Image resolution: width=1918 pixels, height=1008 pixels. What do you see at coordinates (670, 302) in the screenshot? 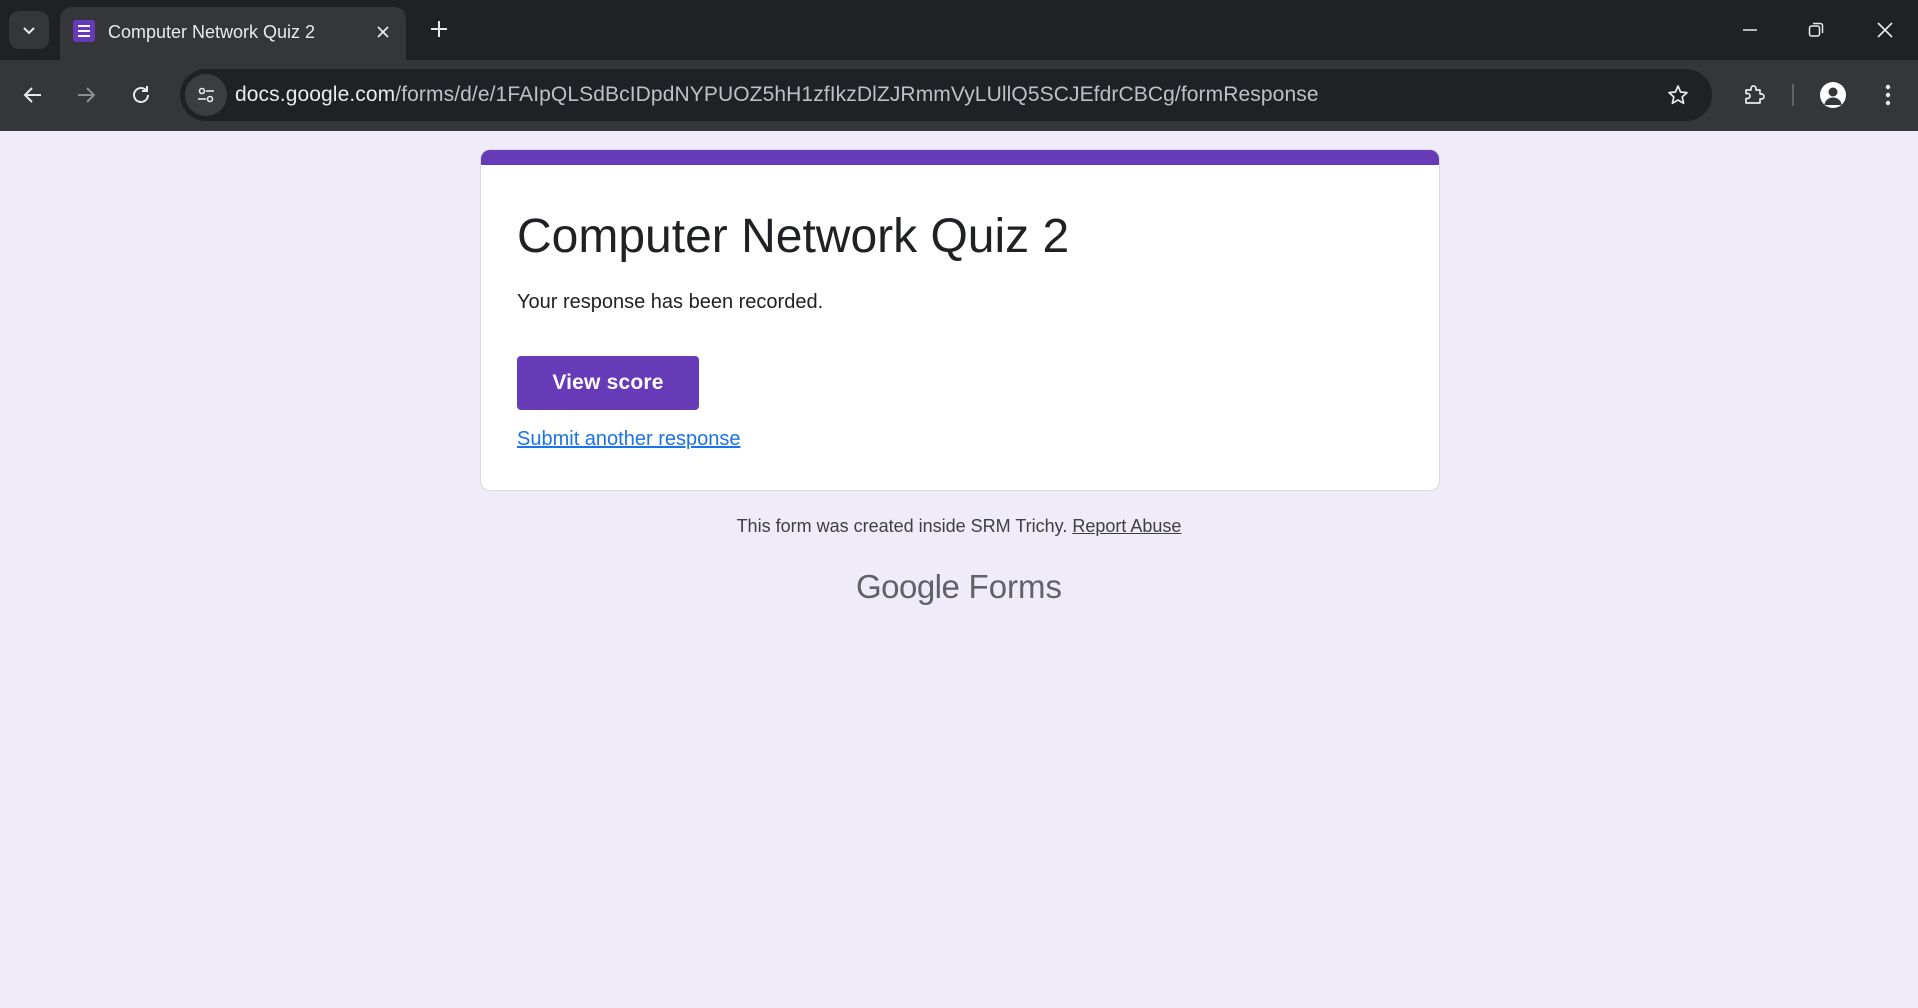
I see `confirmation-message: Your response has been recorded.` at bounding box center [670, 302].